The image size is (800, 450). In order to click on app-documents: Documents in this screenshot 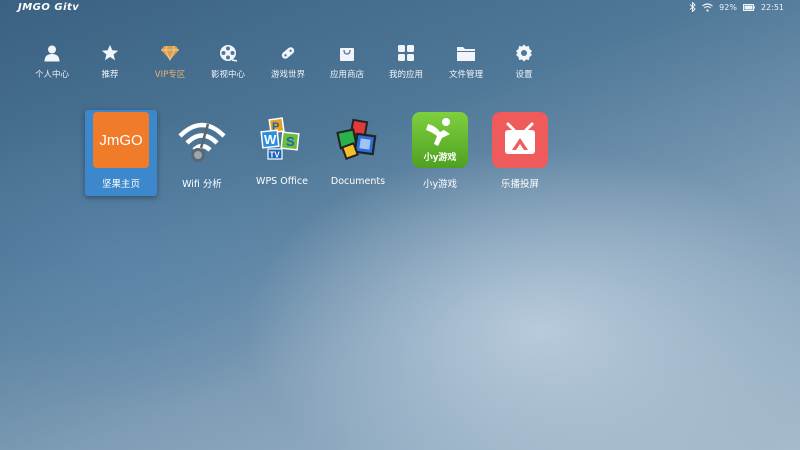, I will do `click(358, 153)`.